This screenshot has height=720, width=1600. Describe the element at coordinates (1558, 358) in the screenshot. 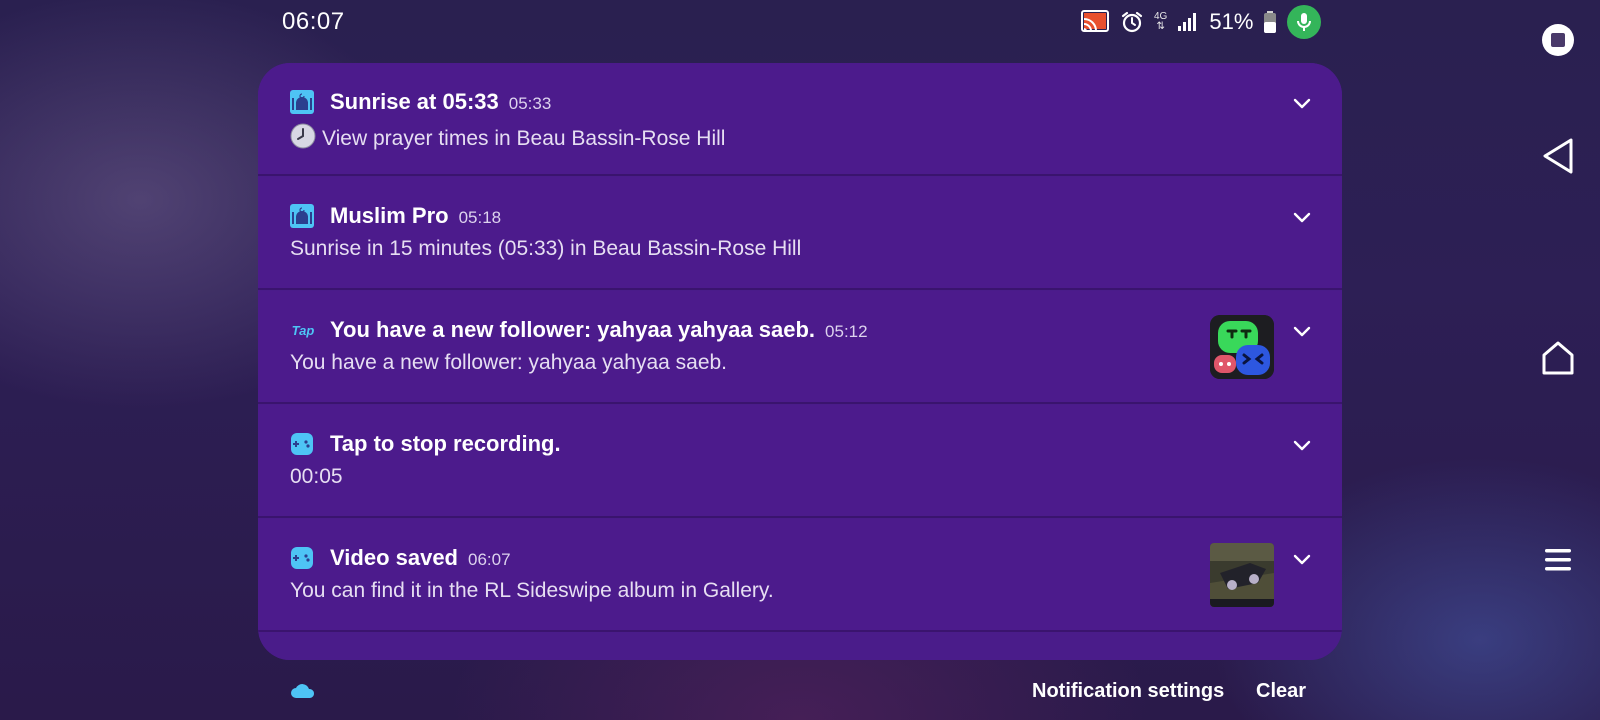

I see `home-button` at that location.